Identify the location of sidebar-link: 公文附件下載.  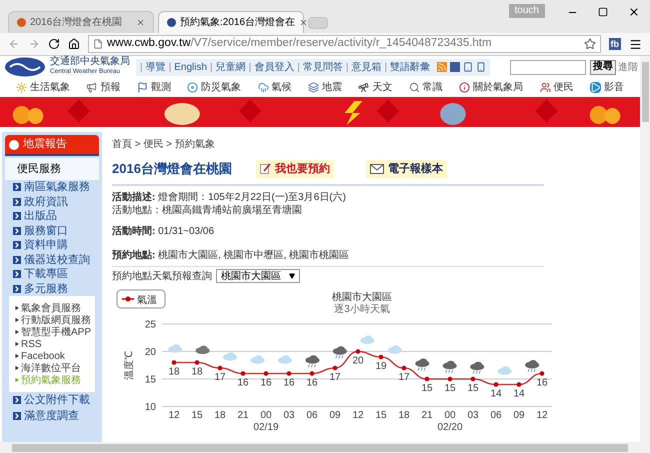
(52, 400).